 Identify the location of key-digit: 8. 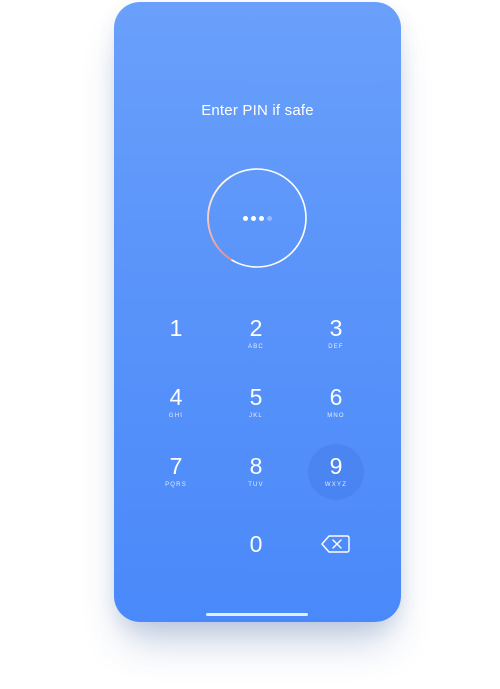
(256, 466).